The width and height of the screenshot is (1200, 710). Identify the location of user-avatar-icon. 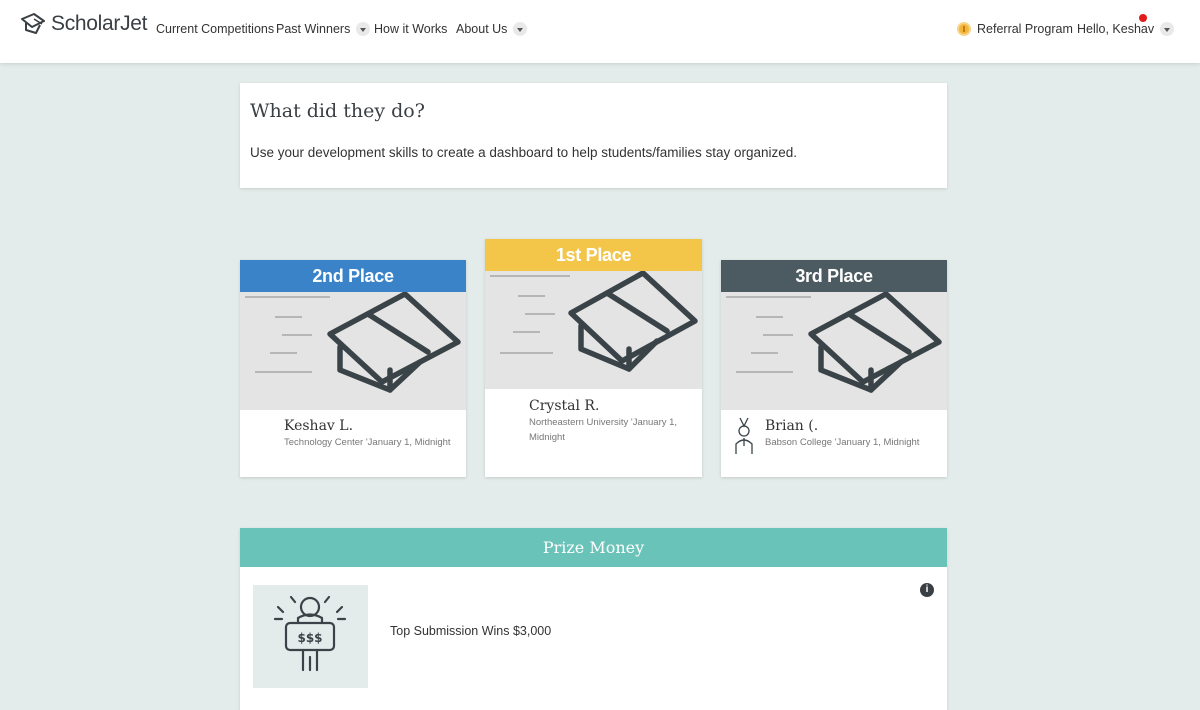
(744, 435).